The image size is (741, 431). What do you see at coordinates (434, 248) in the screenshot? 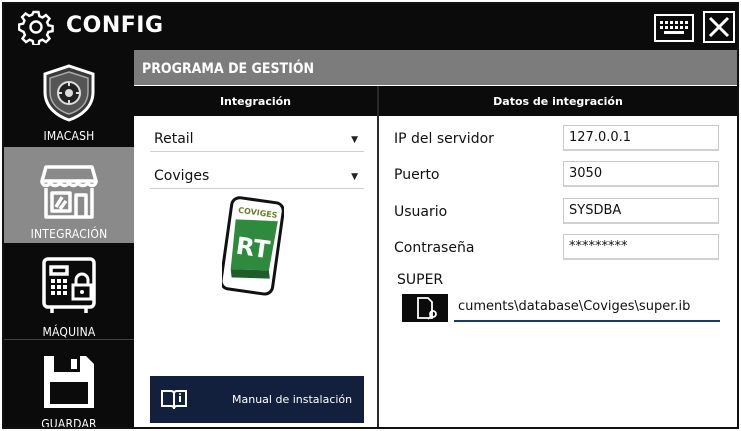
I see `password-label: Contraseña` at bounding box center [434, 248].